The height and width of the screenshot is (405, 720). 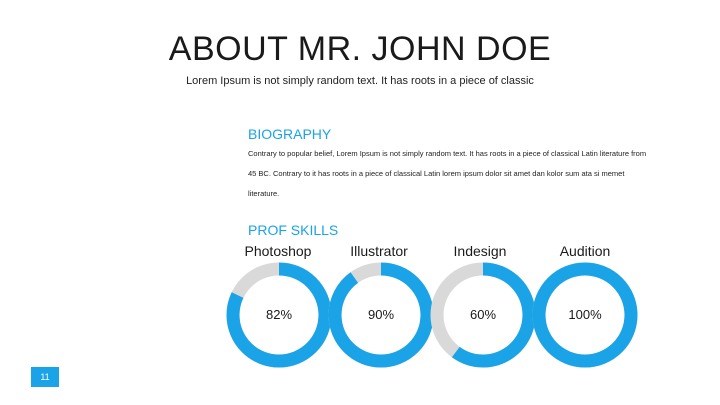 What do you see at coordinates (379, 251) in the screenshot?
I see `skill-label-illustrator: Illustrator` at bounding box center [379, 251].